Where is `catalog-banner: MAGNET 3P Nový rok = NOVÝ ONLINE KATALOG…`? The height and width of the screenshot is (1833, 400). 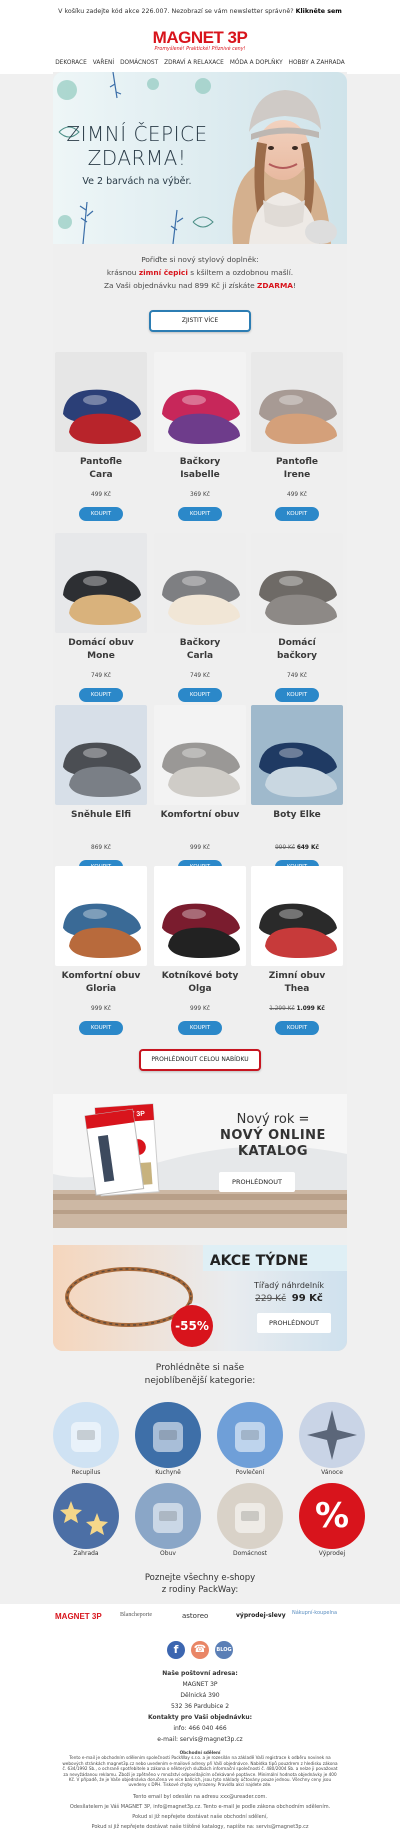 catalog-banner: MAGNET 3P Nový rok = NOVÝ ONLINE KATALOG… is located at coordinates (200, 1161).